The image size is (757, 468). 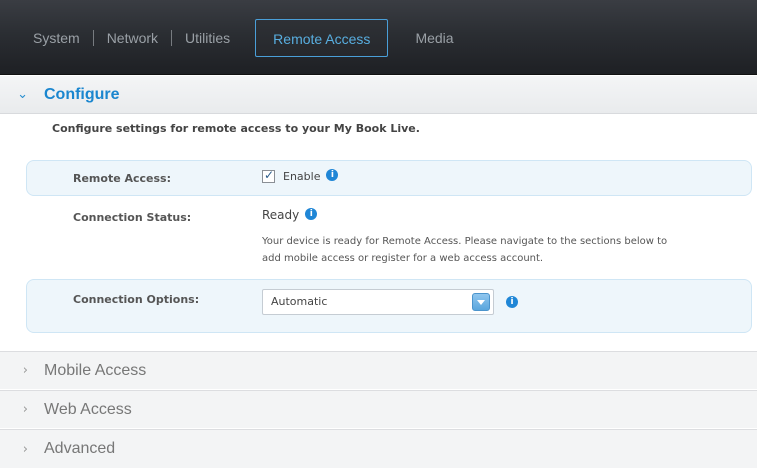 What do you see at coordinates (80, 448) in the screenshot?
I see `advanced-title: Advanced` at bounding box center [80, 448].